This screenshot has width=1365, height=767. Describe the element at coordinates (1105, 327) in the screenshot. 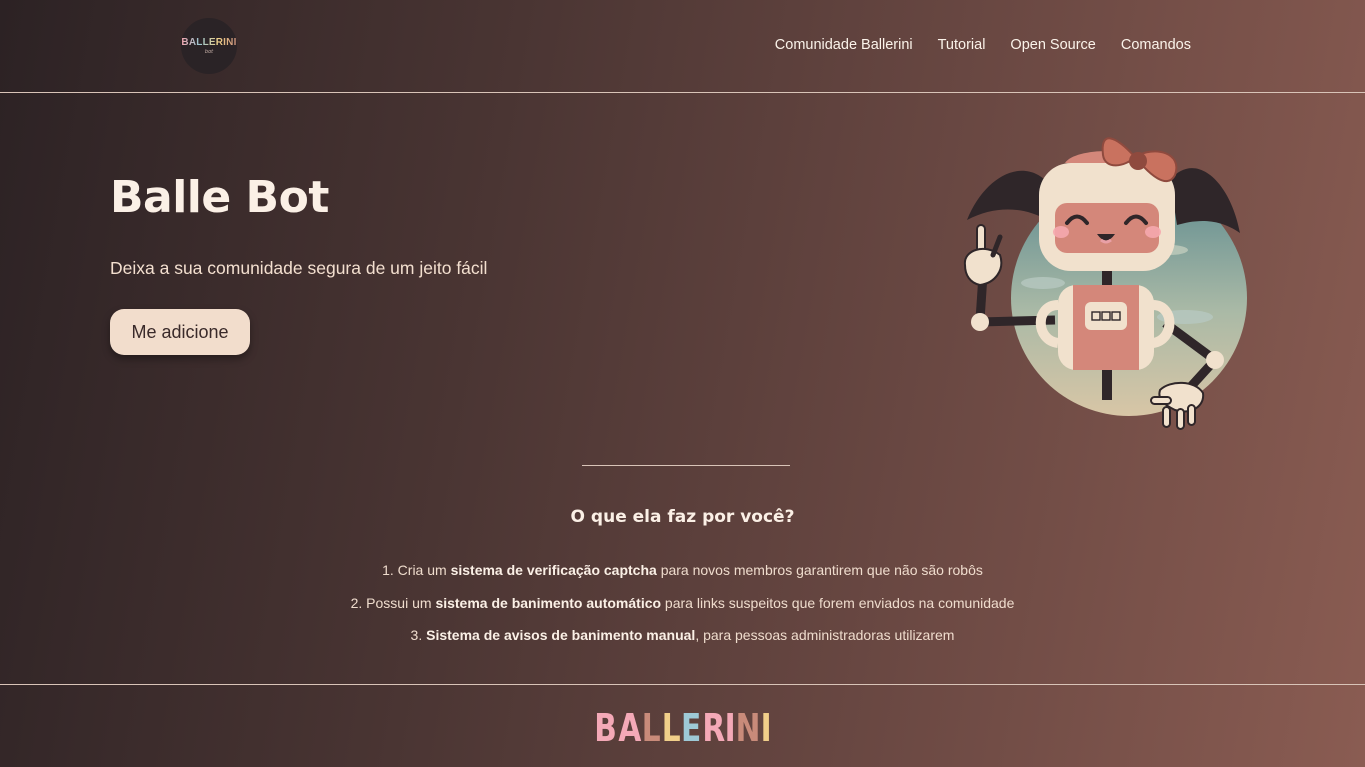

I see `robot-body` at that location.